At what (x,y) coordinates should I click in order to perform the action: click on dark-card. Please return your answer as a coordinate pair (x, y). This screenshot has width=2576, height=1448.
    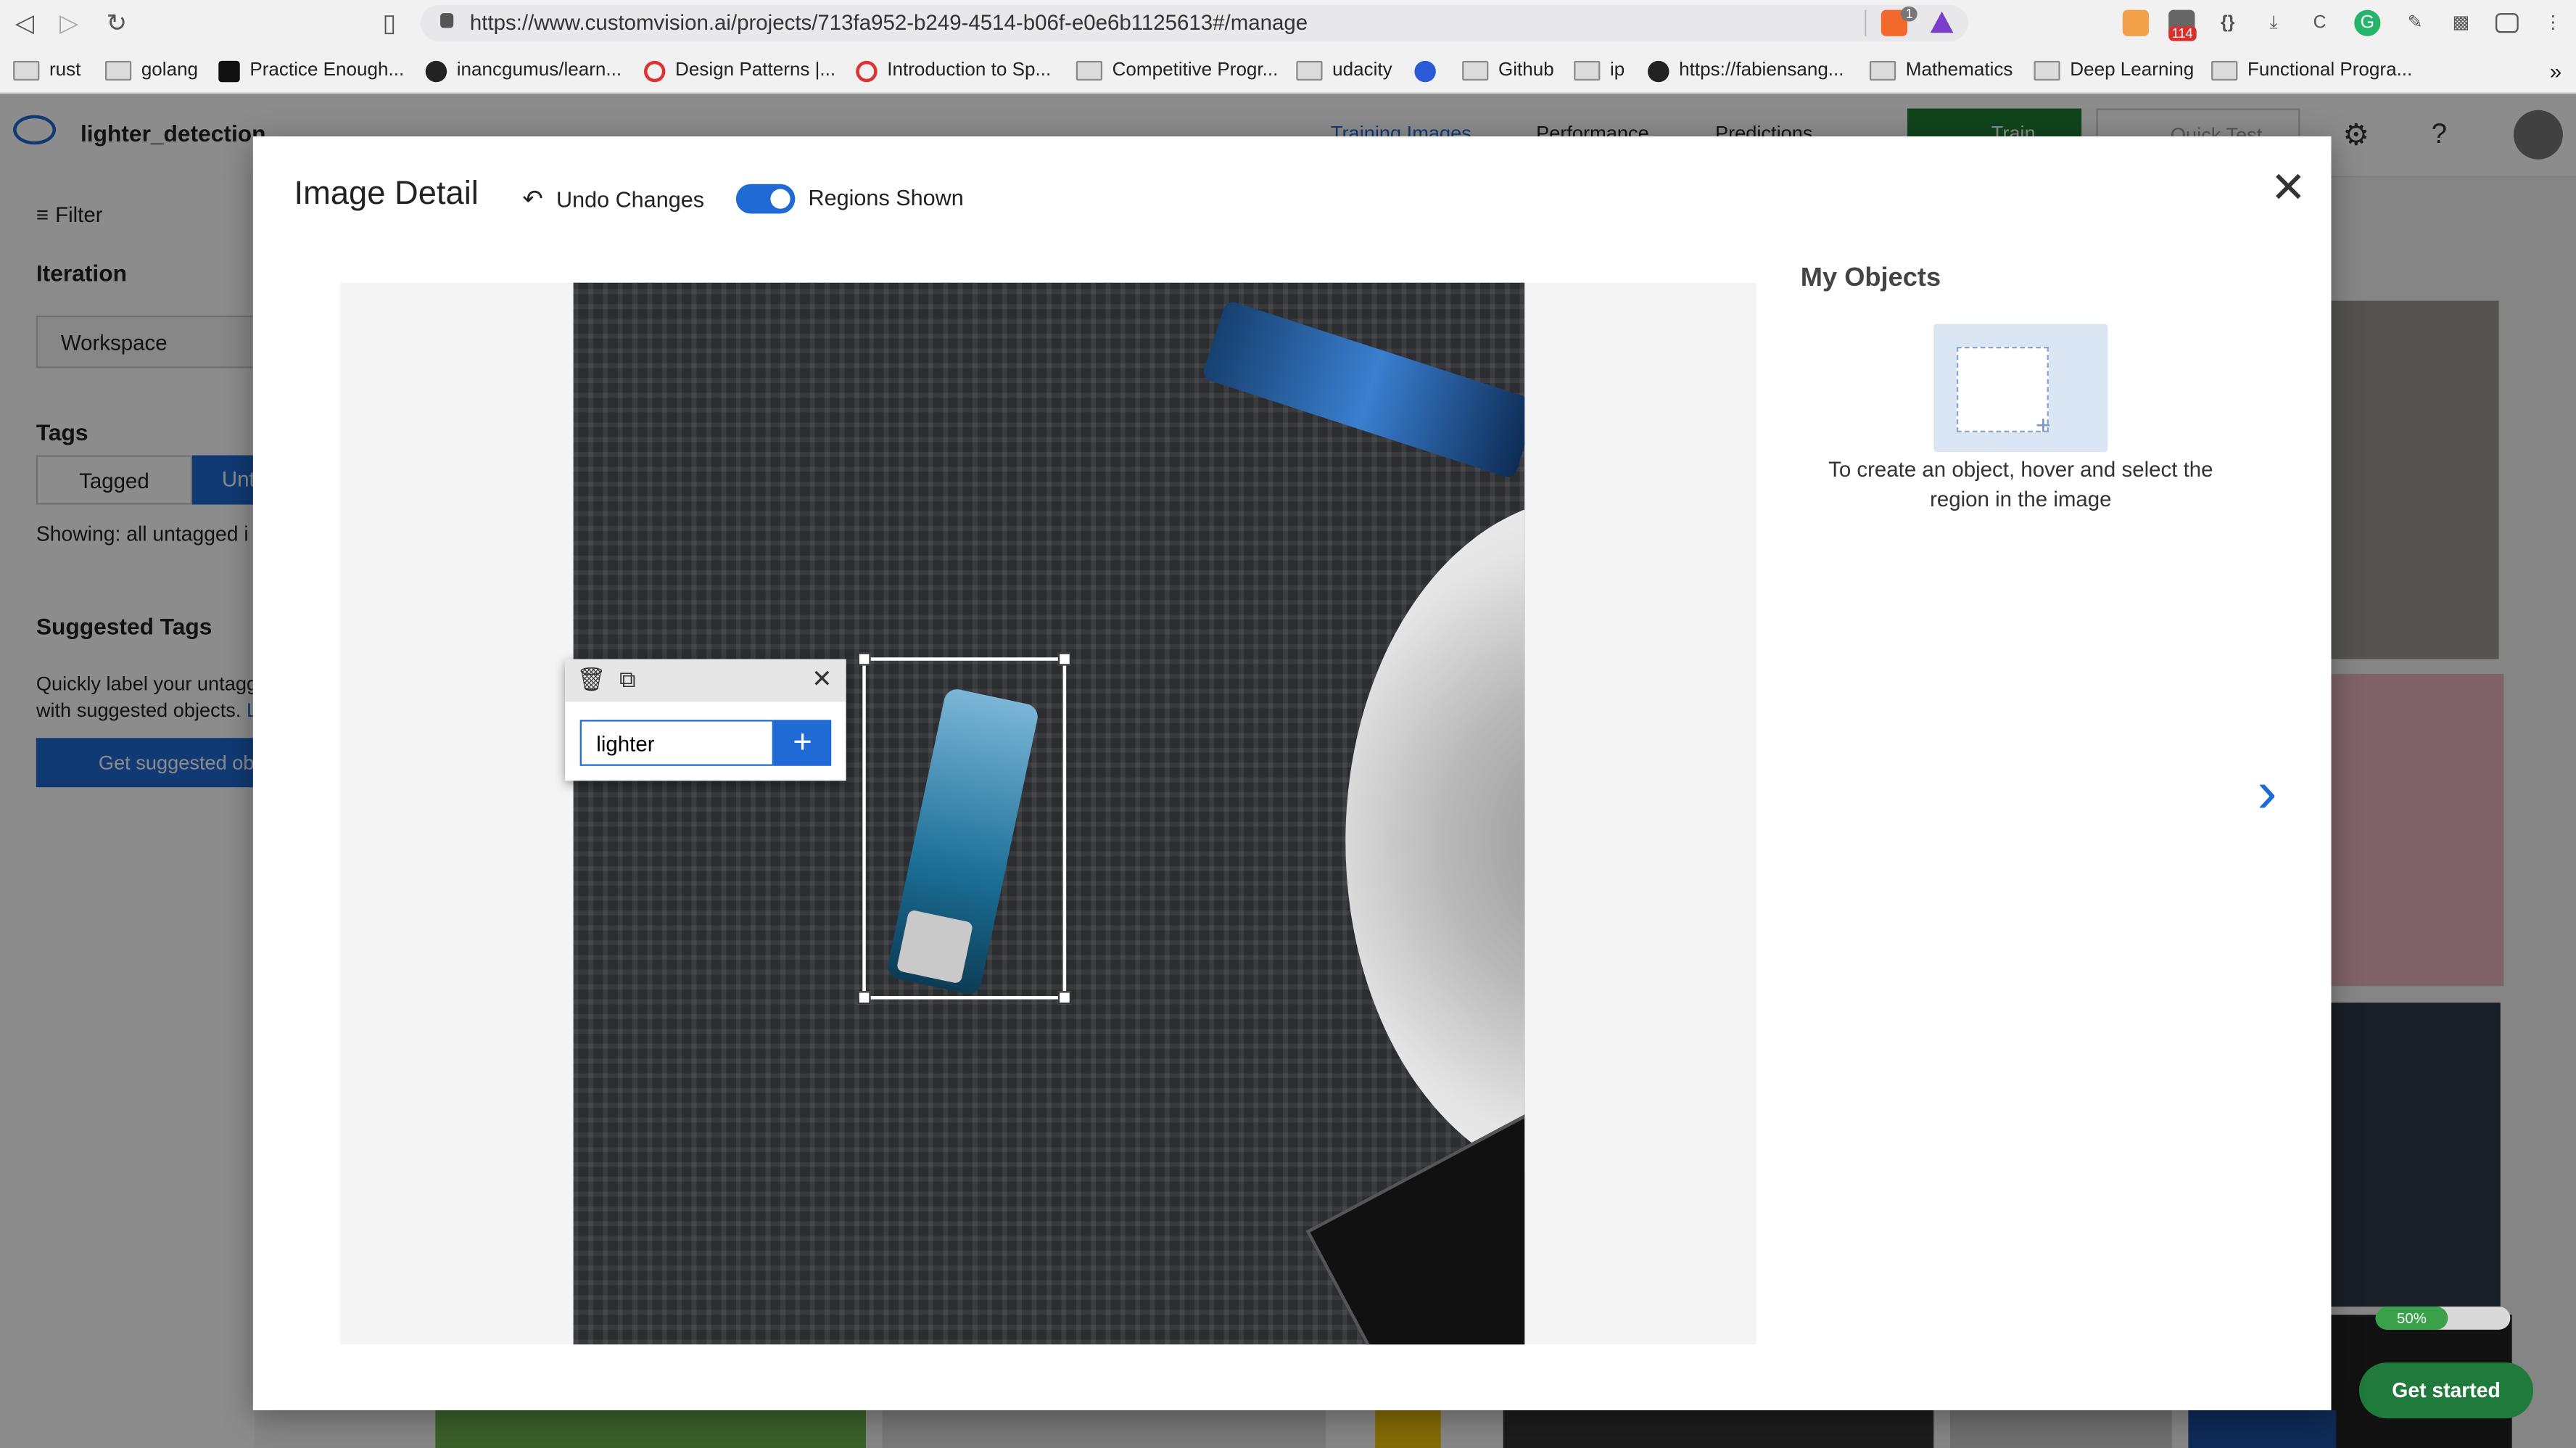
    Looking at the image, I should click on (1415, 1224).